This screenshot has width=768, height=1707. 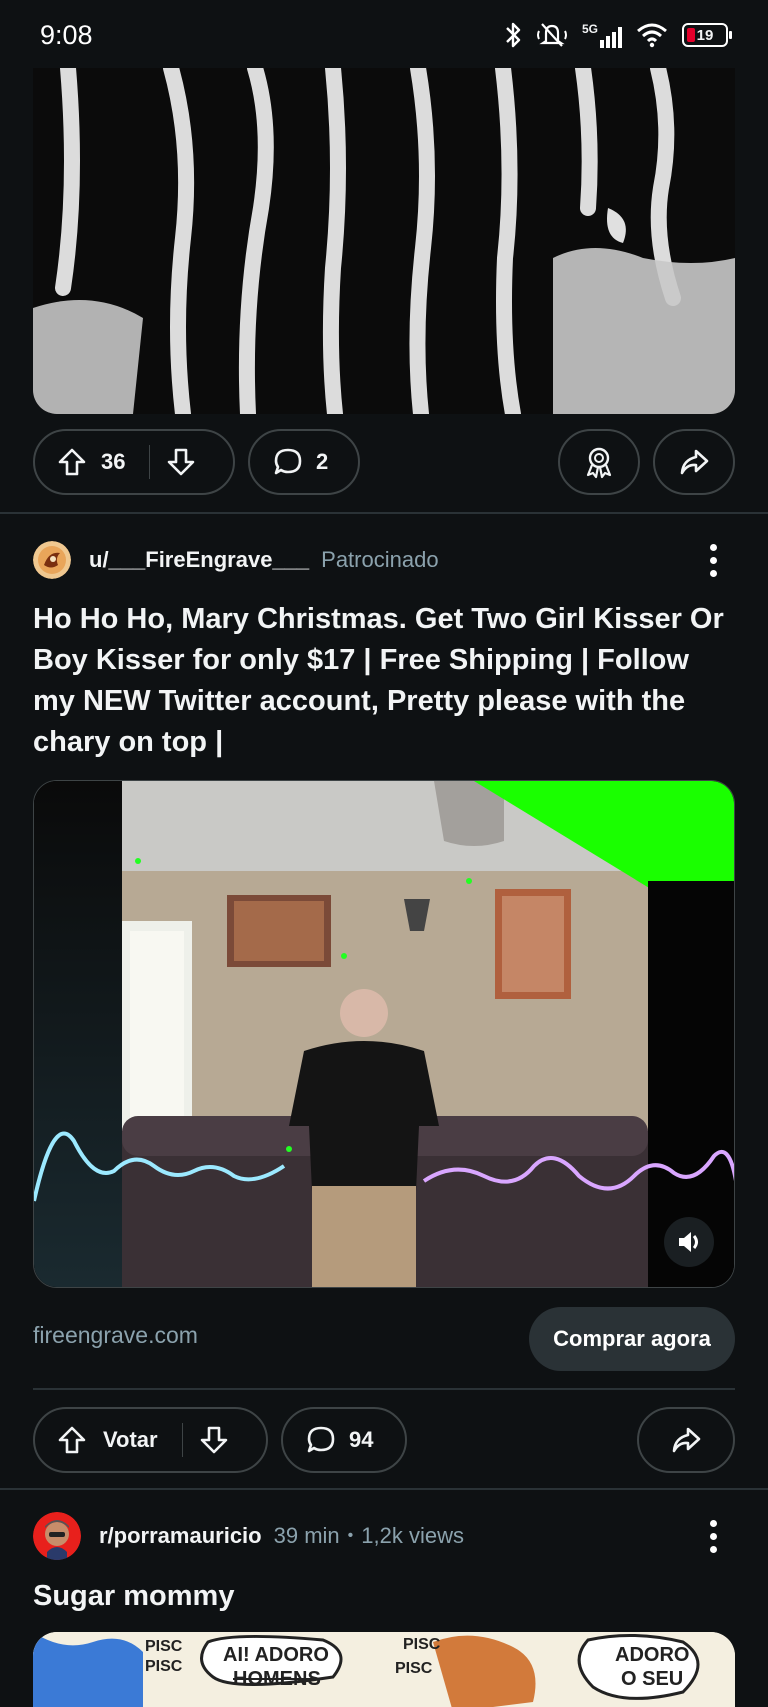 I want to click on subreddit-avatar, so click(x=57, y=1536).